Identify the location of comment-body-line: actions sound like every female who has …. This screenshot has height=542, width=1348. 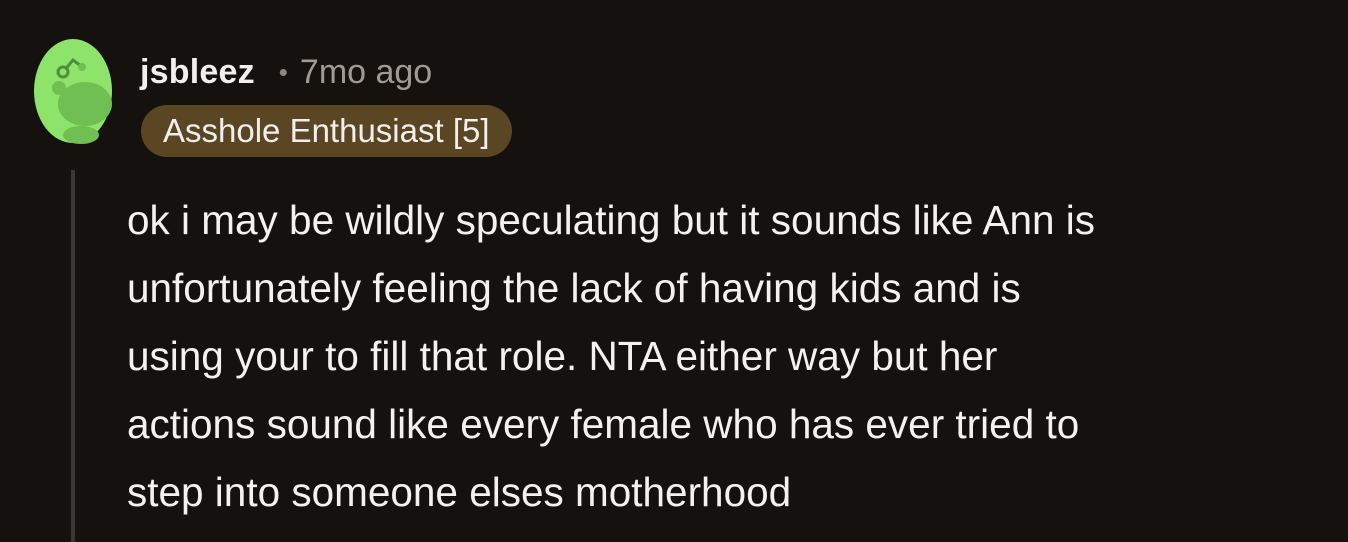
(603, 424).